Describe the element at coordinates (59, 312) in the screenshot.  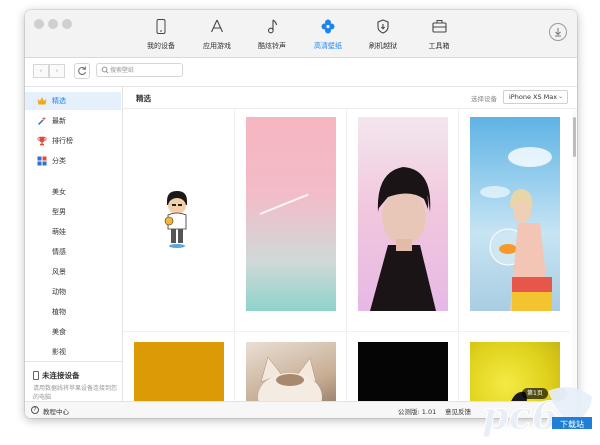
I see `category-plants: 植物` at that location.